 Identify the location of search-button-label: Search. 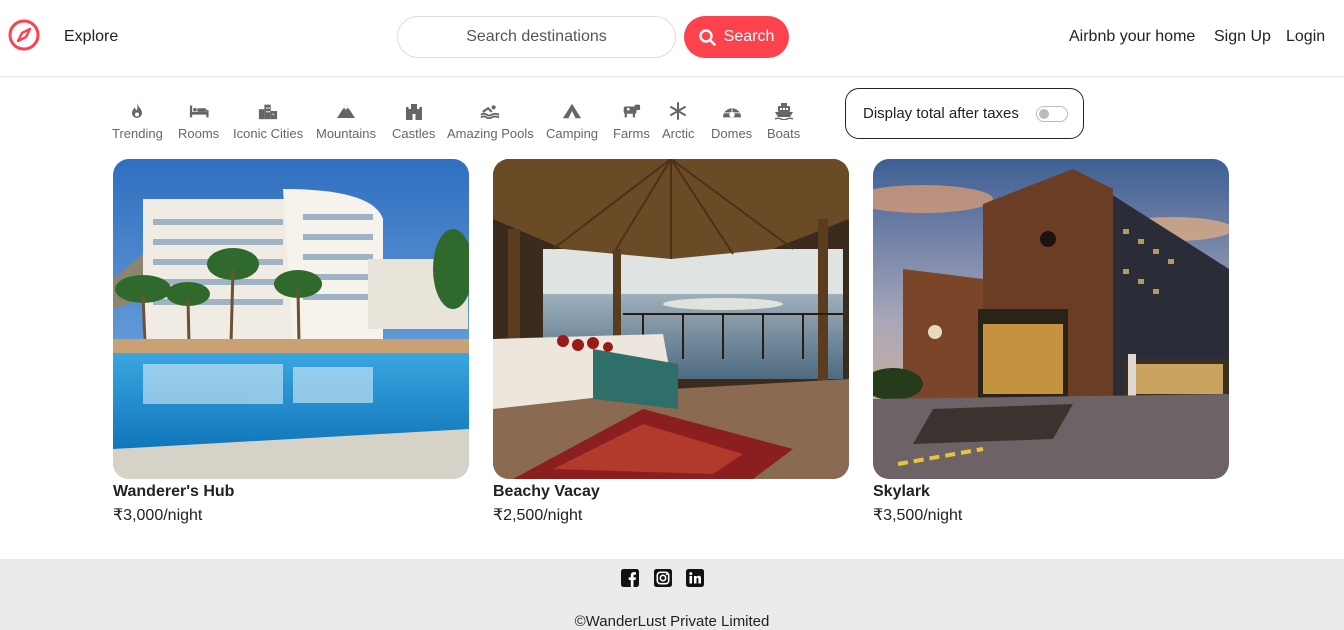
(749, 36).